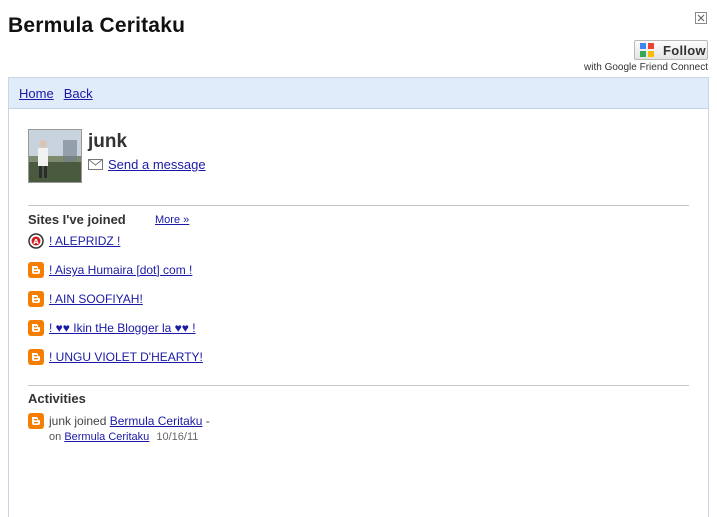 This screenshot has height=517, width=717. What do you see at coordinates (90, 421) in the screenshot?
I see `activity-verb: joined` at bounding box center [90, 421].